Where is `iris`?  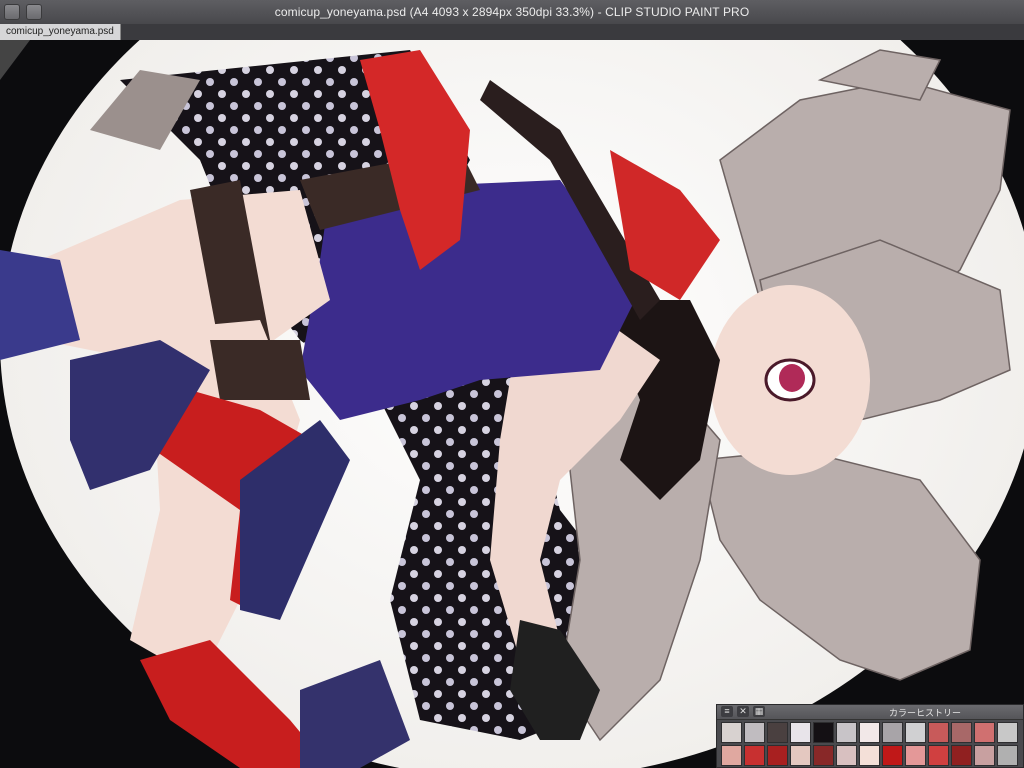
iris is located at coordinates (792, 378).